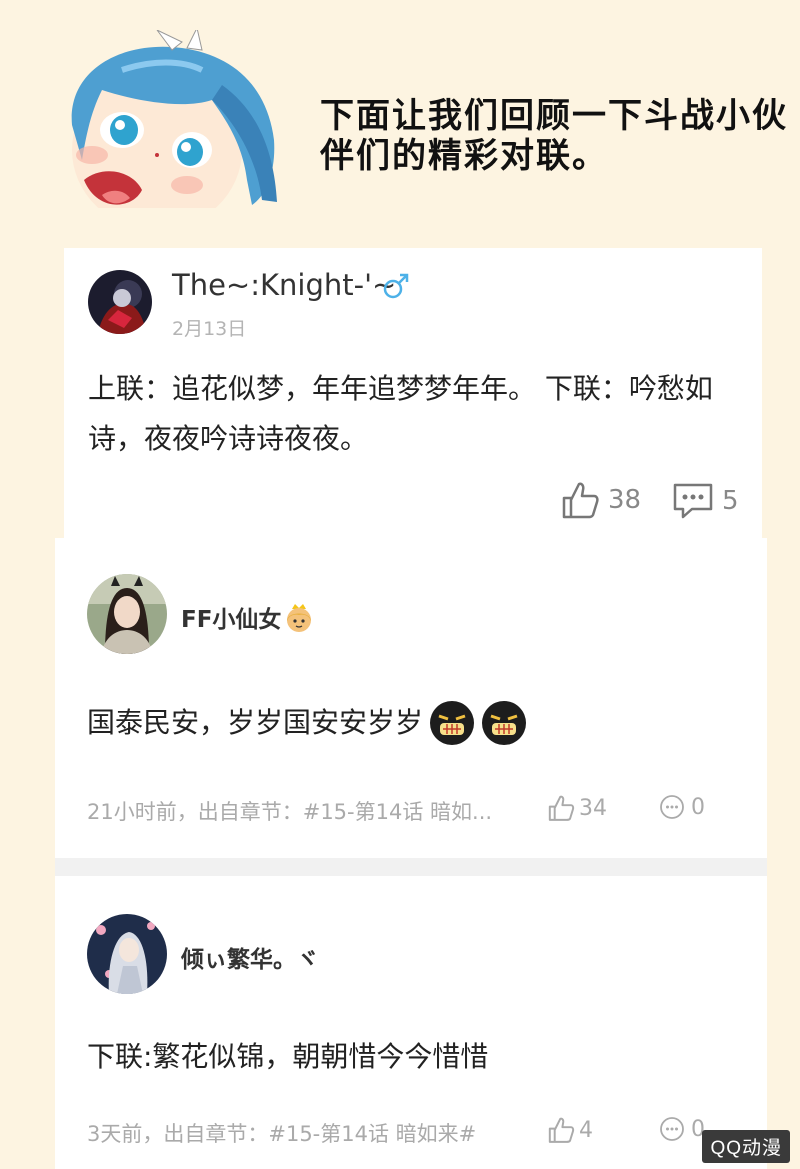 This screenshot has width=800, height=1169. What do you see at coordinates (600, 500) in the screenshot?
I see `like-button: 38` at bounding box center [600, 500].